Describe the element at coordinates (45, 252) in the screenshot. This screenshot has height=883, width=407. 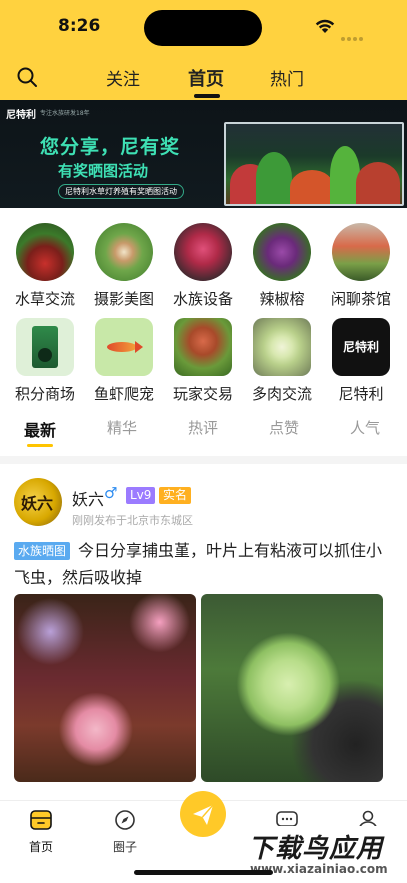
I see `aquatic-plant-thumb-icon` at that location.